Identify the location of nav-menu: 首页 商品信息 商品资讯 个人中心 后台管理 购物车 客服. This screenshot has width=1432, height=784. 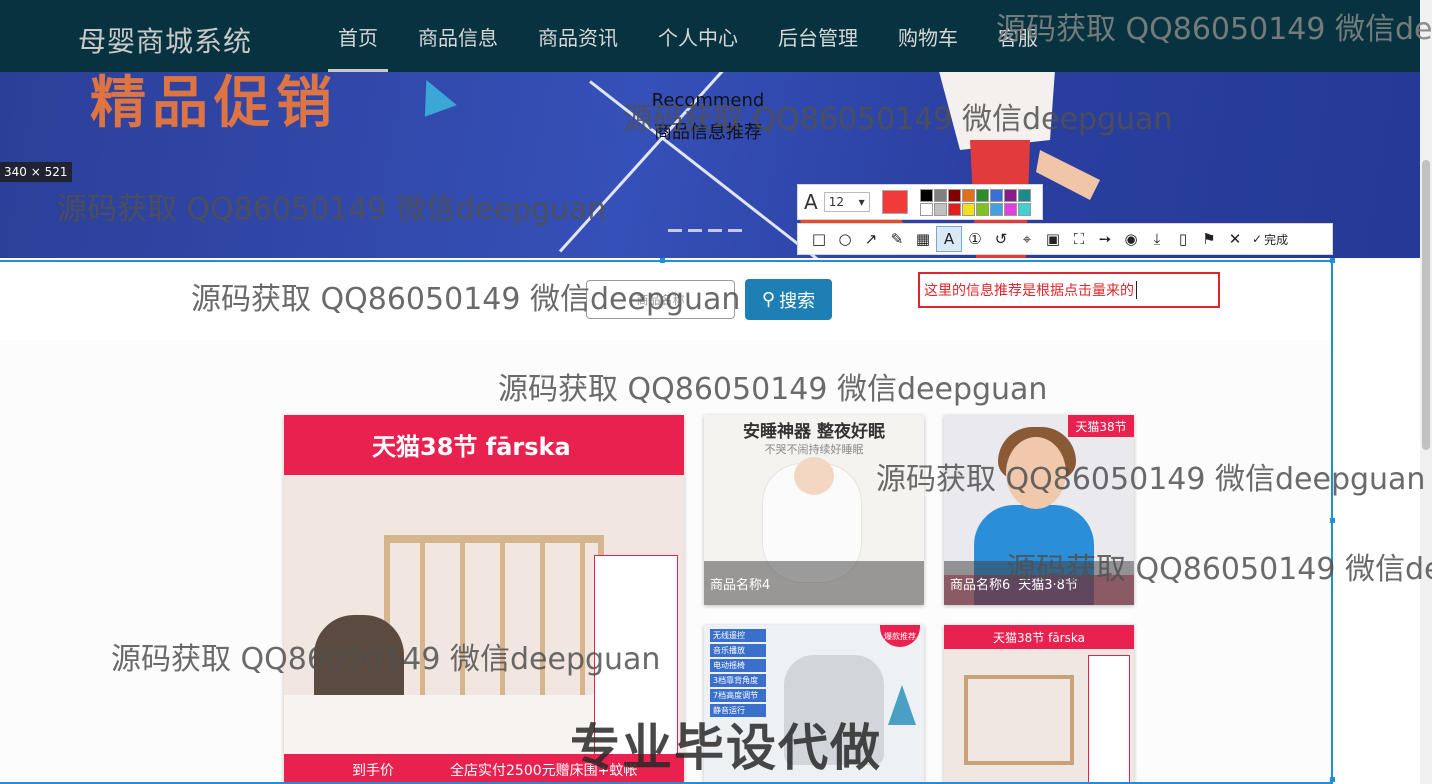
(688, 36).